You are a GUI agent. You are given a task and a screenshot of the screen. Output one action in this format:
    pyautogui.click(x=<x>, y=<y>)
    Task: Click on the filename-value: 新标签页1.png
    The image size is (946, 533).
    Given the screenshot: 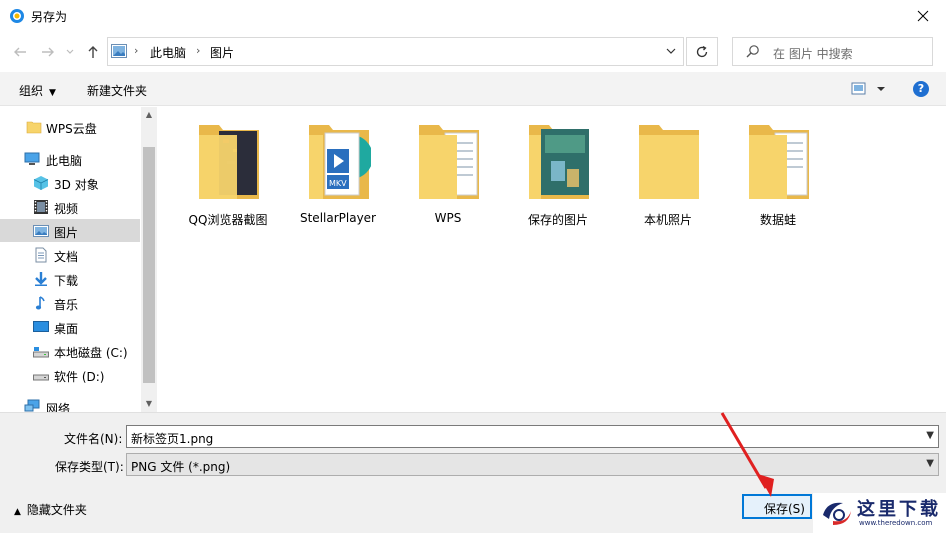 What is the action you would take?
    pyautogui.click(x=172, y=439)
    